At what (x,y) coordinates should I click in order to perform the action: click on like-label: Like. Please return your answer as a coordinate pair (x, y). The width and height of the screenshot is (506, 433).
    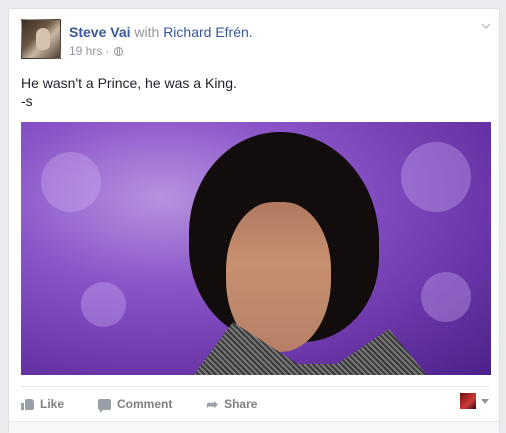
    Looking at the image, I should click on (52, 404).